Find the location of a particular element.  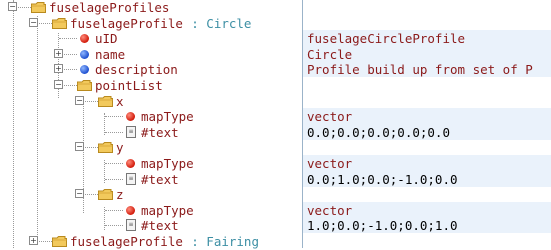

value-row: 0.0;0.0;0.0;0.0;0.0 is located at coordinates (427, 131).